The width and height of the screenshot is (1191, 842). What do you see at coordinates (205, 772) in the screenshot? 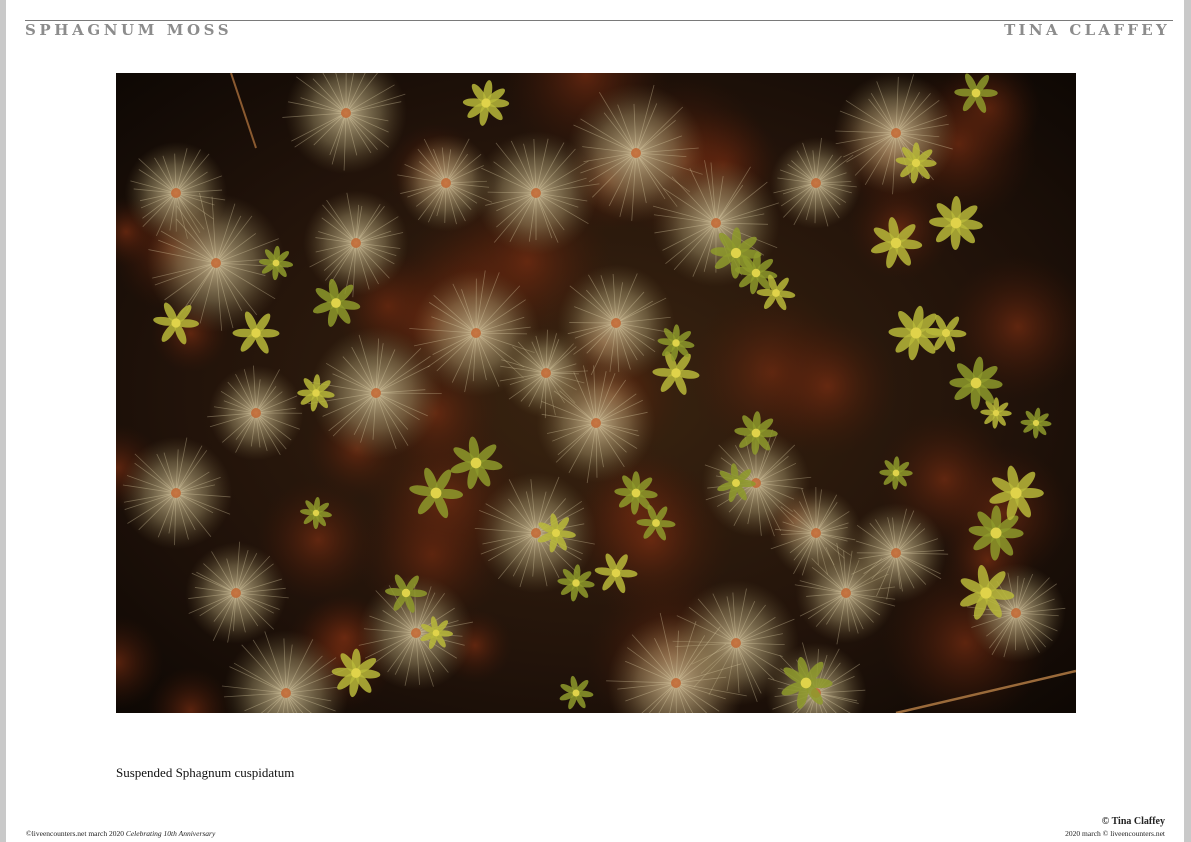
I see `photo-caption: Suspended Sphagnum cuspidatum` at bounding box center [205, 772].